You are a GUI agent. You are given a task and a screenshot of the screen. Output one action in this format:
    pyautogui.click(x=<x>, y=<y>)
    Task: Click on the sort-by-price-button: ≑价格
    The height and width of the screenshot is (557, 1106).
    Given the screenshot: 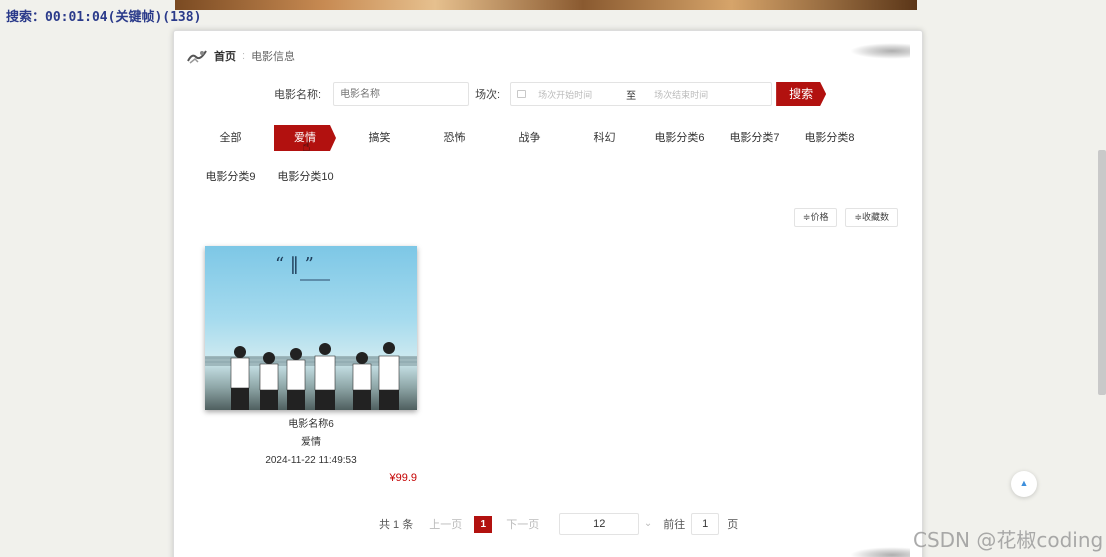 What is the action you would take?
    pyautogui.click(x=815, y=217)
    